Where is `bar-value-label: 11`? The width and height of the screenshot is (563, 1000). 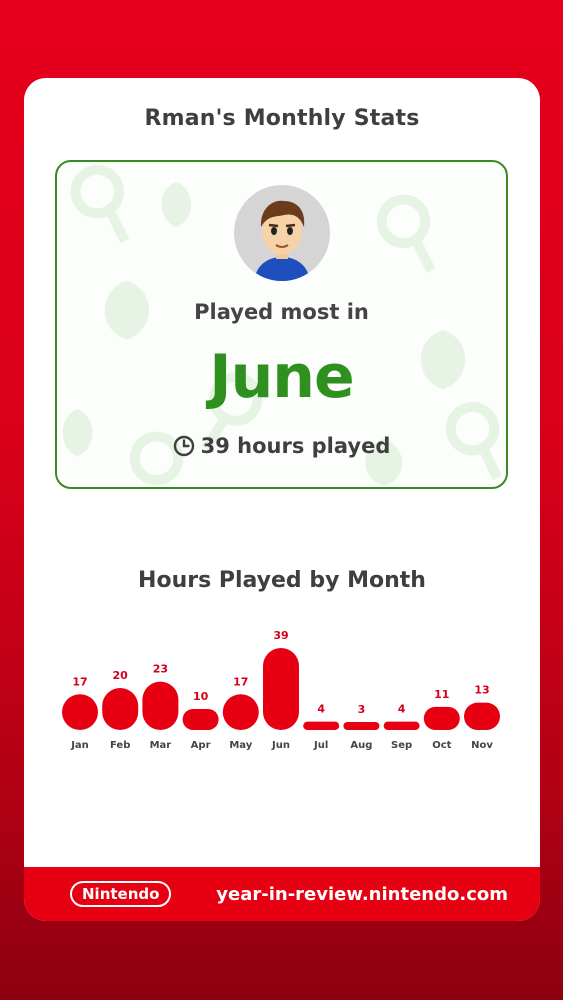
bar-value-label: 11 is located at coordinates (441, 694).